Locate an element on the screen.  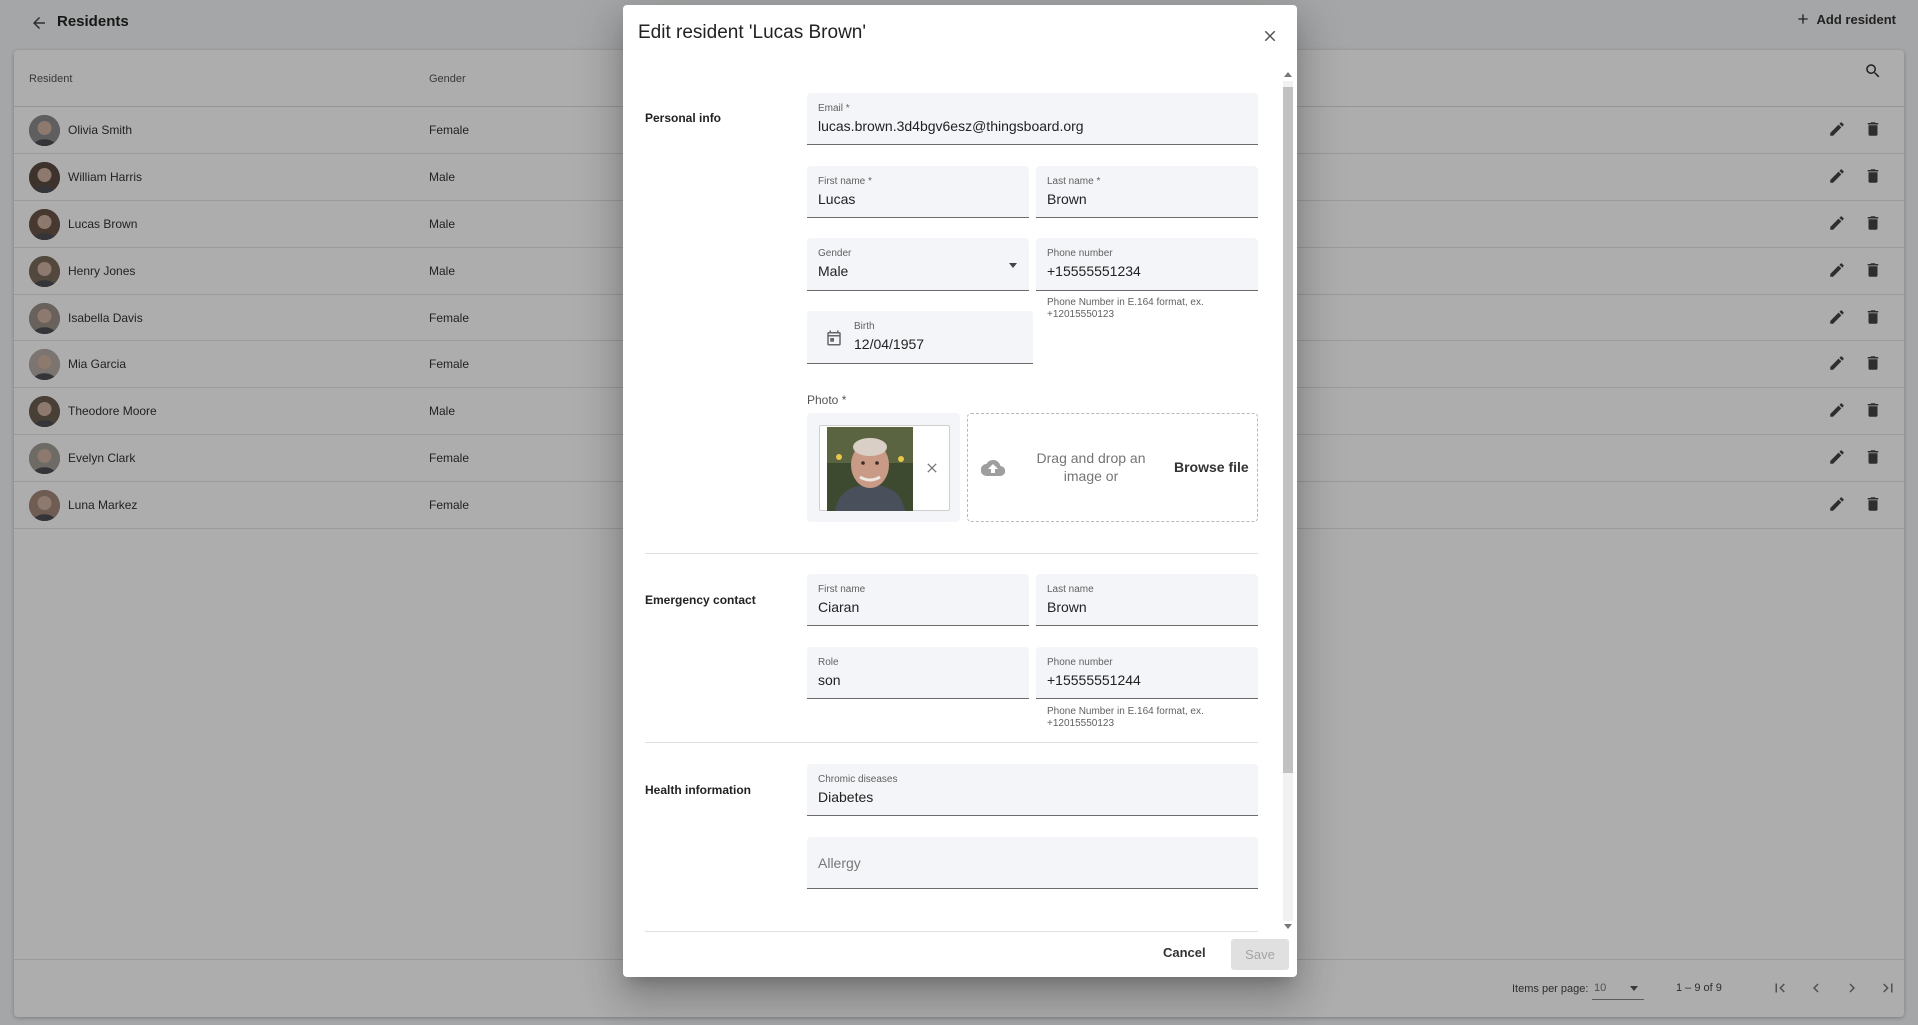
emergency-last-name-value: Brown is located at coordinates (1067, 607).